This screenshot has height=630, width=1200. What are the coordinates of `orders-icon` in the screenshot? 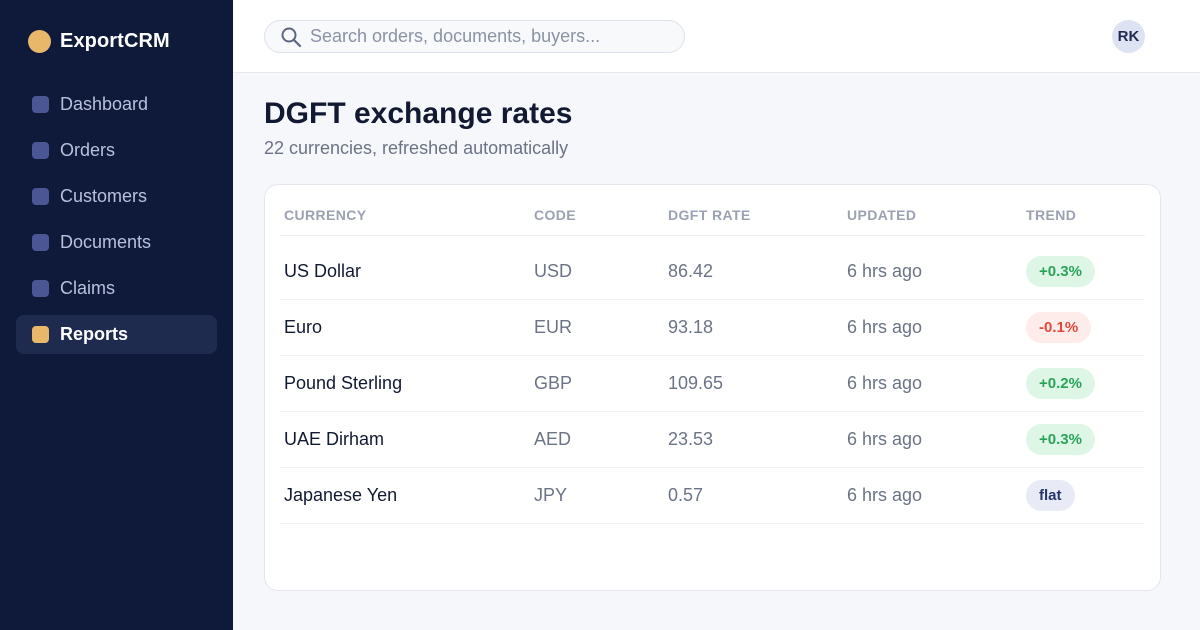 It's located at (40, 150).